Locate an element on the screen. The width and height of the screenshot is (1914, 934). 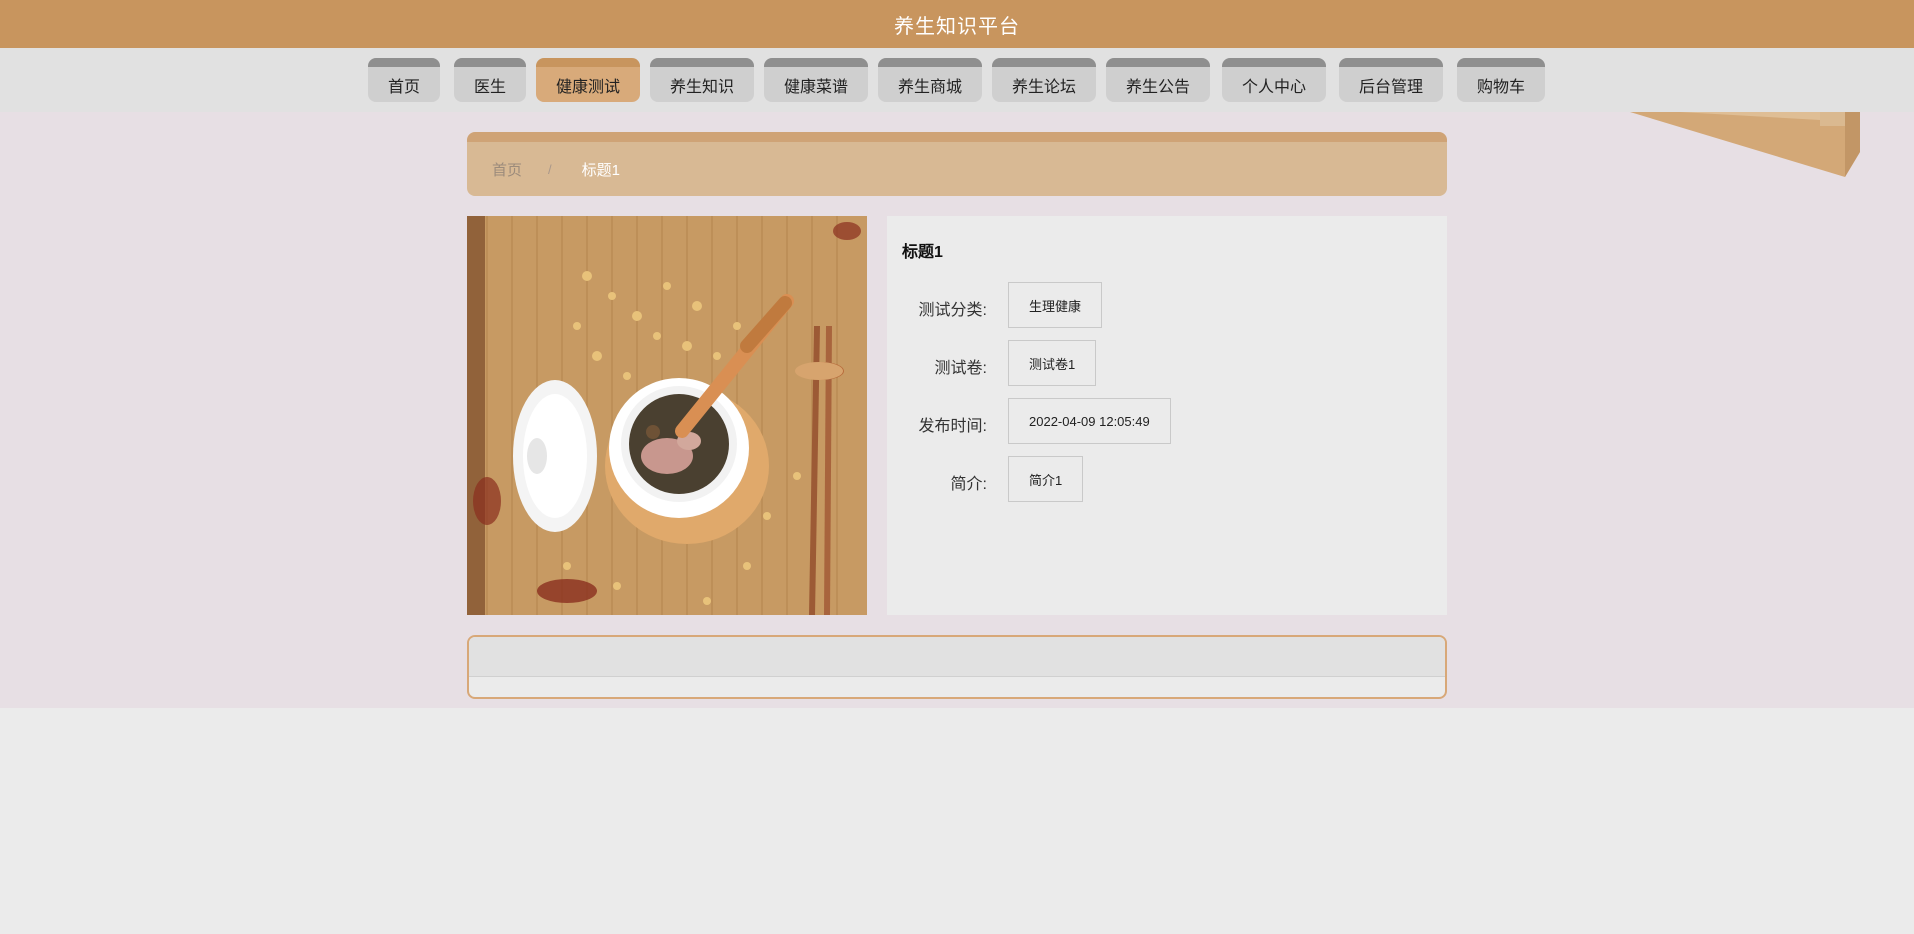
breadcrumb-home-link: 首页 is located at coordinates (507, 169).